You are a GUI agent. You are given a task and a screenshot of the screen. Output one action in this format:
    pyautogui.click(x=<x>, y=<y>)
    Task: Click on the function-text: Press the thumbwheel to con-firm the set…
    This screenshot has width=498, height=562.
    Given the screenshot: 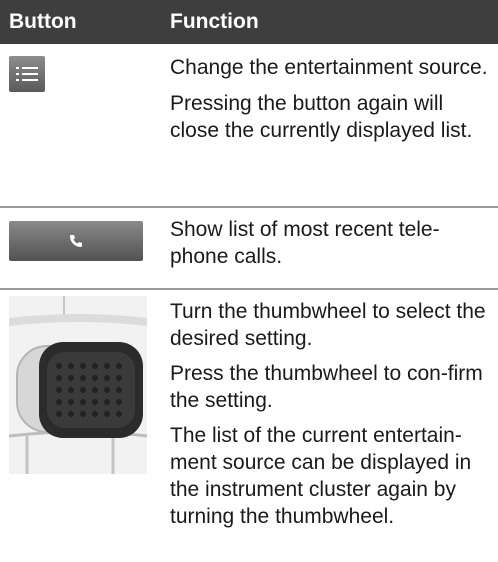 What is the action you would take?
    pyautogui.click(x=326, y=387)
    